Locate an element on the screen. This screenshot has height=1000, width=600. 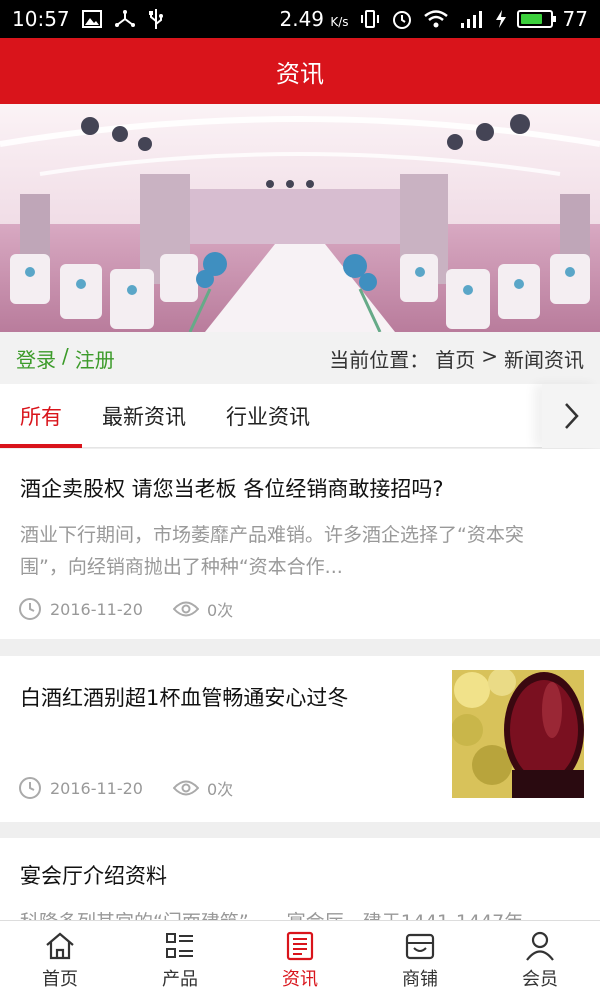
breadcrumb-current: 新闻资讯 is located at coordinates (544, 359).